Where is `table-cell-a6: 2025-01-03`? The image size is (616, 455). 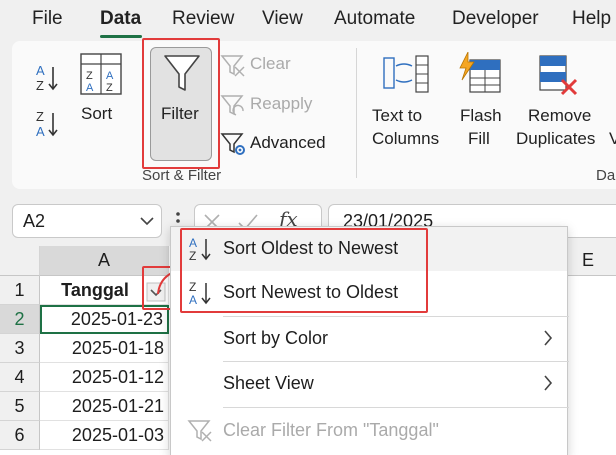
table-cell-a6: 2025-01-03 is located at coordinates (104, 435).